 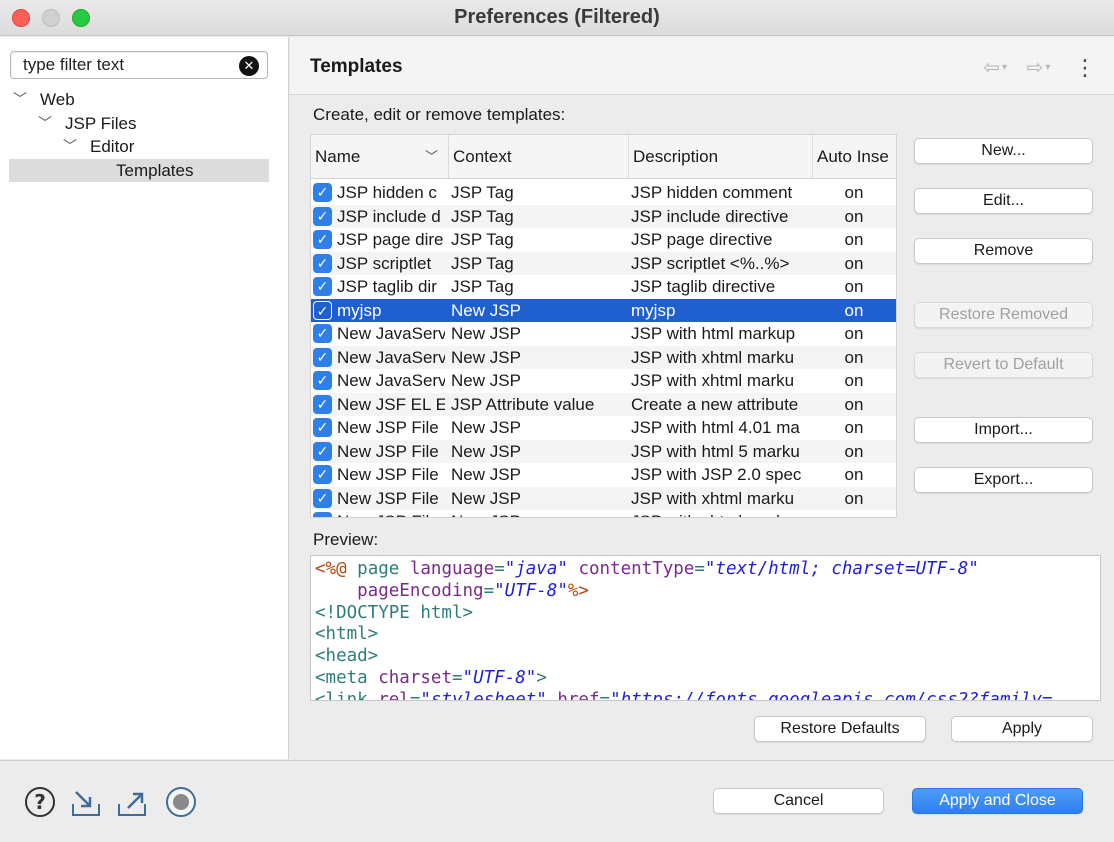 I want to click on code-token: >, so click(x=541, y=677).